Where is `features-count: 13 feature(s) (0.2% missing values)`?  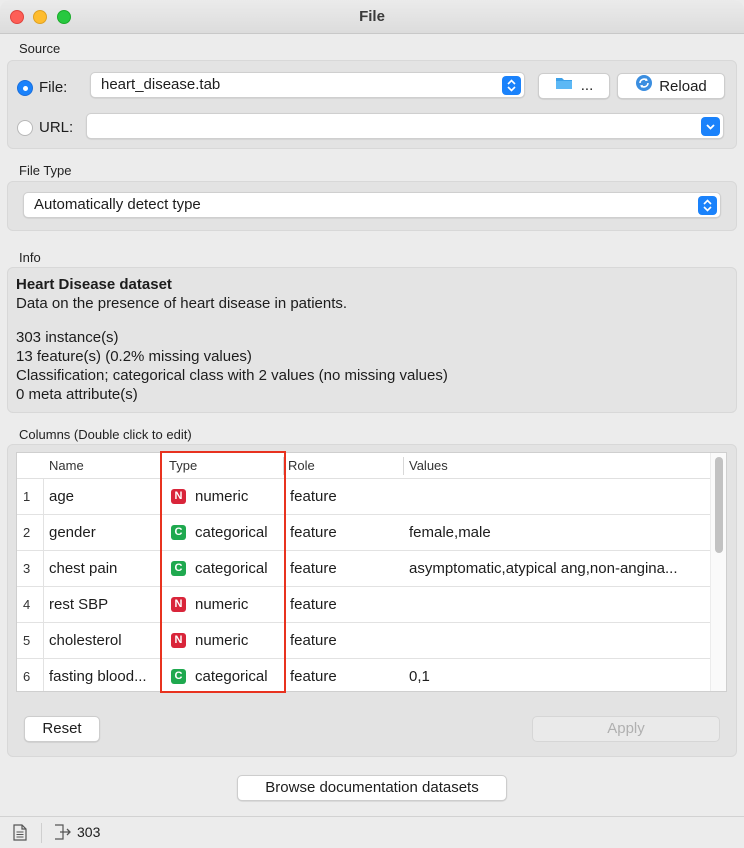 features-count: 13 feature(s) (0.2% missing values) is located at coordinates (134, 356).